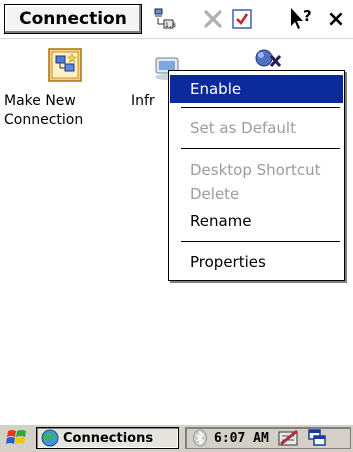 The width and height of the screenshot is (353, 452). What do you see at coordinates (256, 89) in the screenshot?
I see `menu-item-enable: Enable` at bounding box center [256, 89].